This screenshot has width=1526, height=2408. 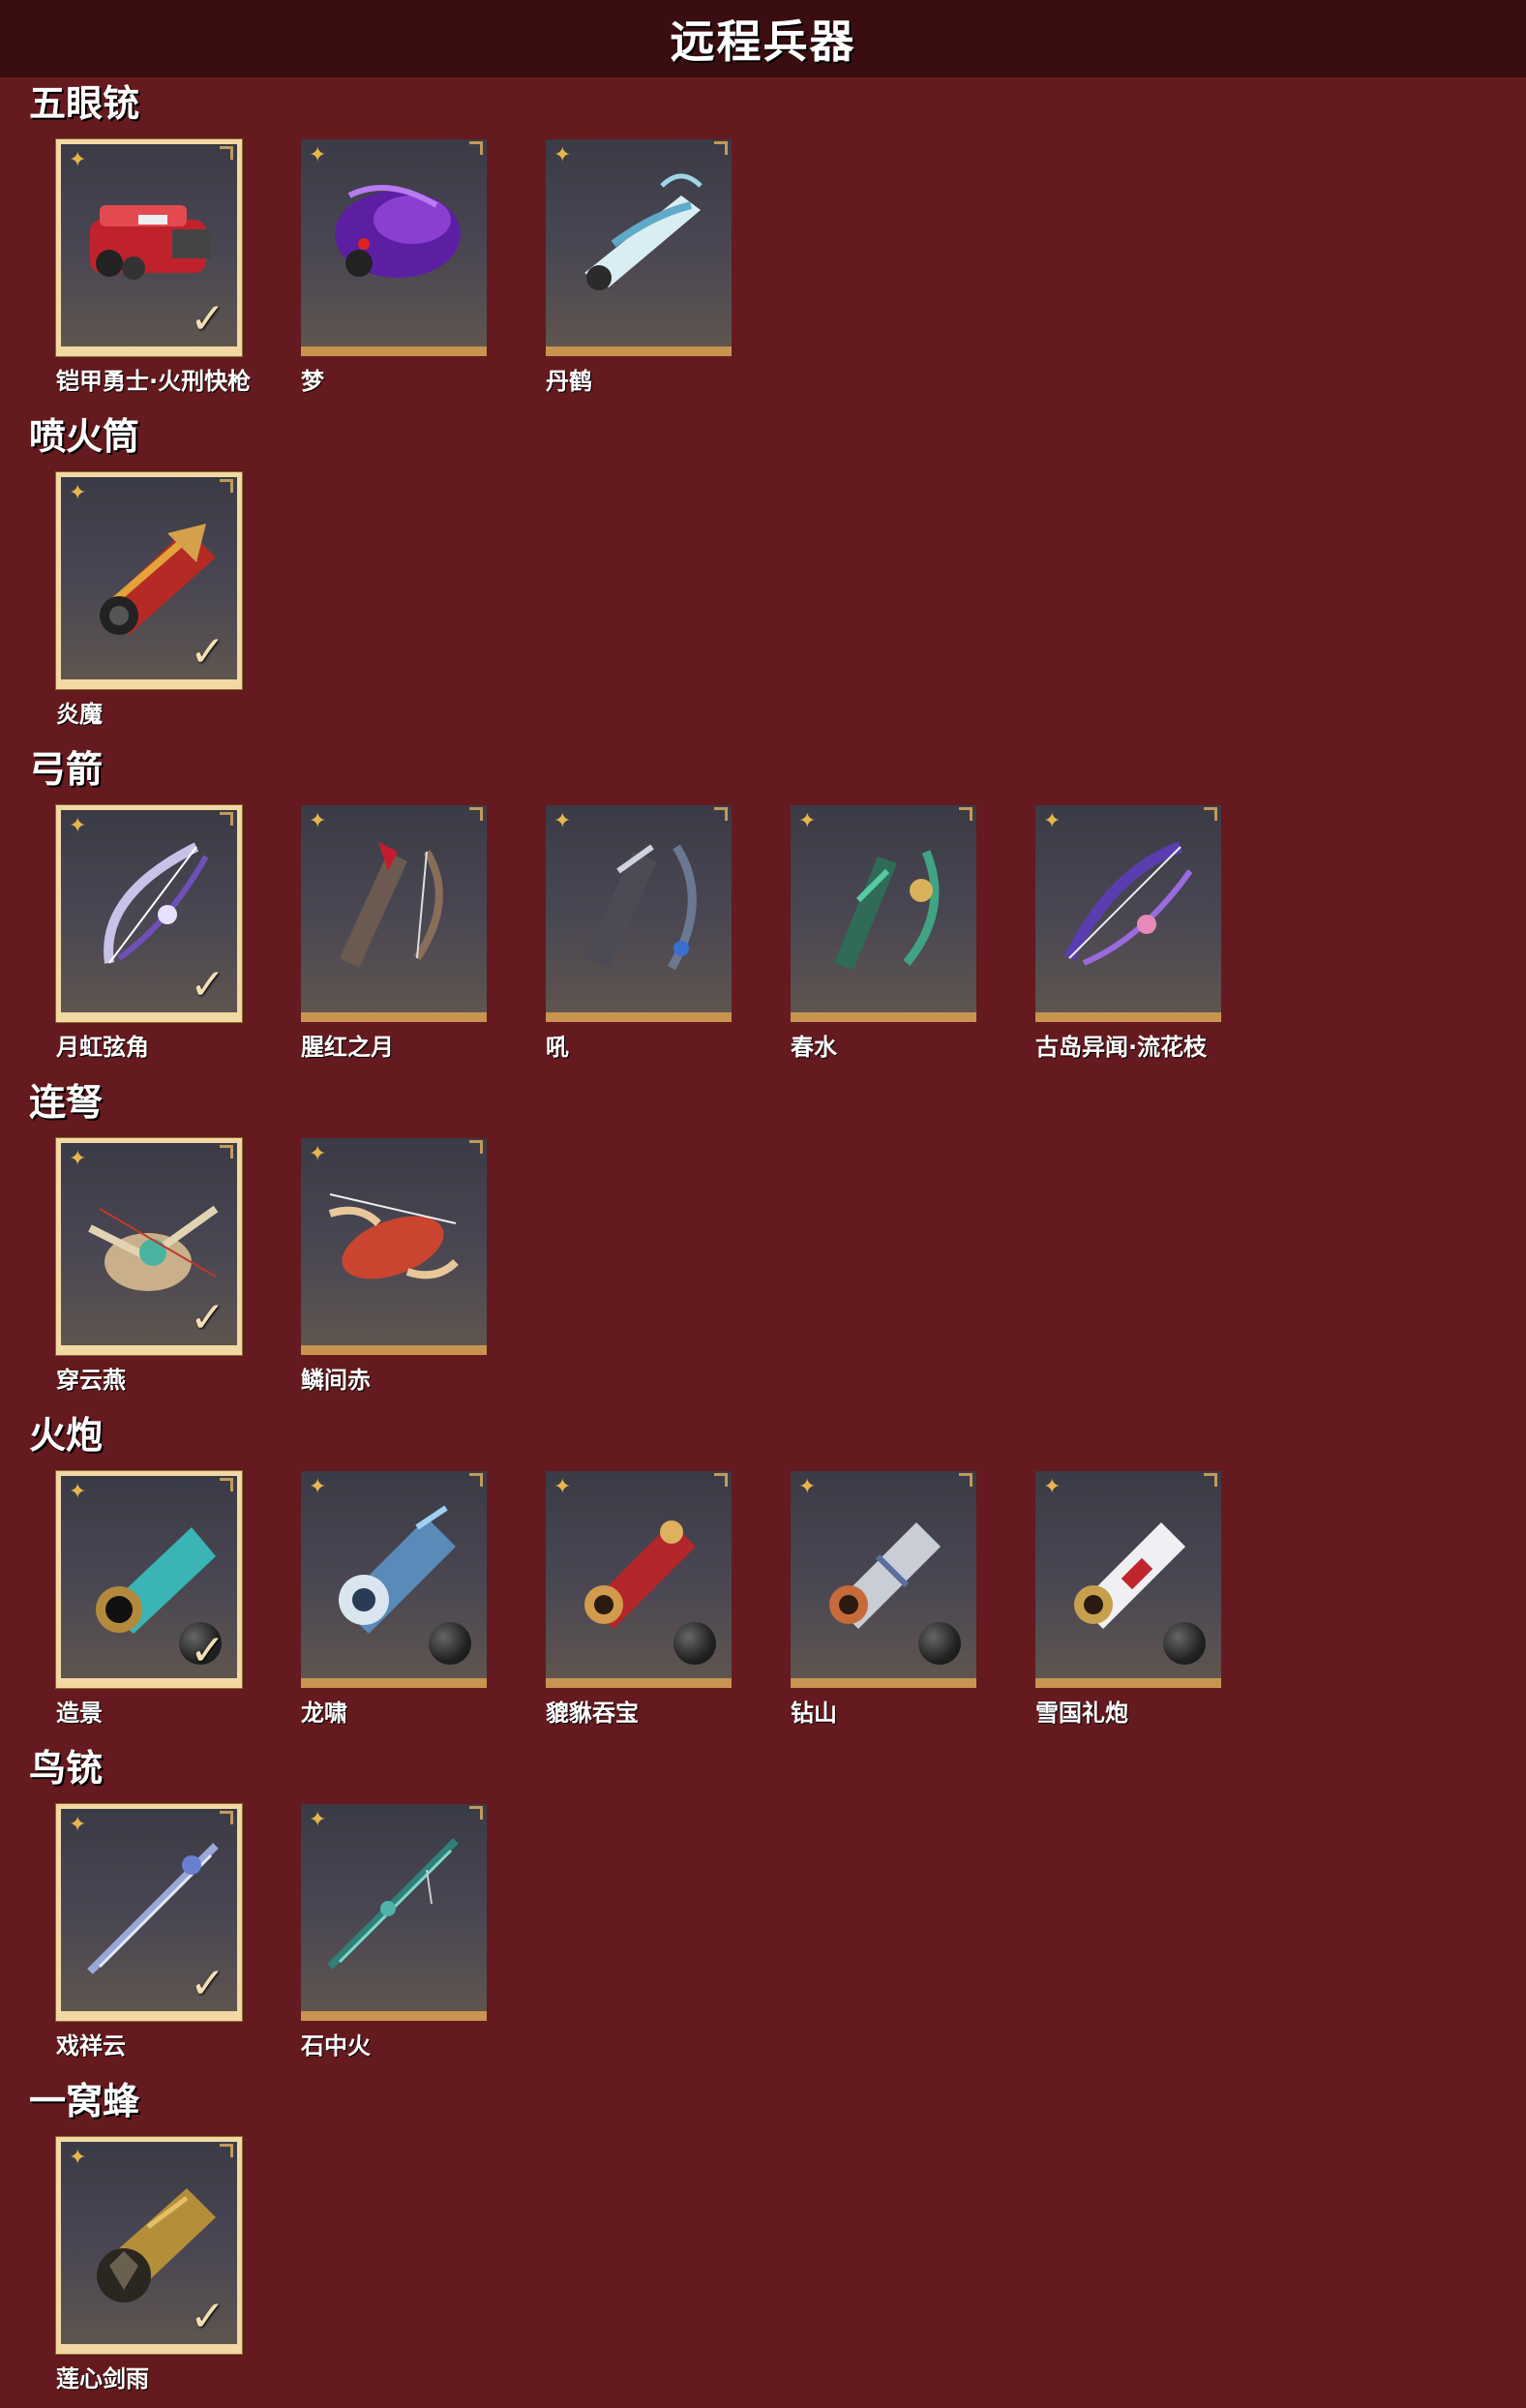 I want to click on weapon-name: 莲心剑雨, so click(x=102, y=2379).